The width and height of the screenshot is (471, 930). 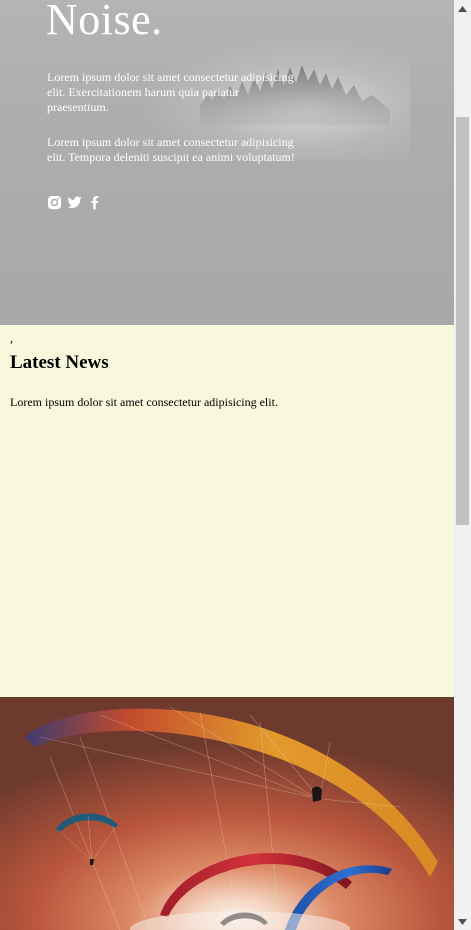 What do you see at coordinates (104, 22) in the screenshot?
I see `hero-title: Noise.` at bounding box center [104, 22].